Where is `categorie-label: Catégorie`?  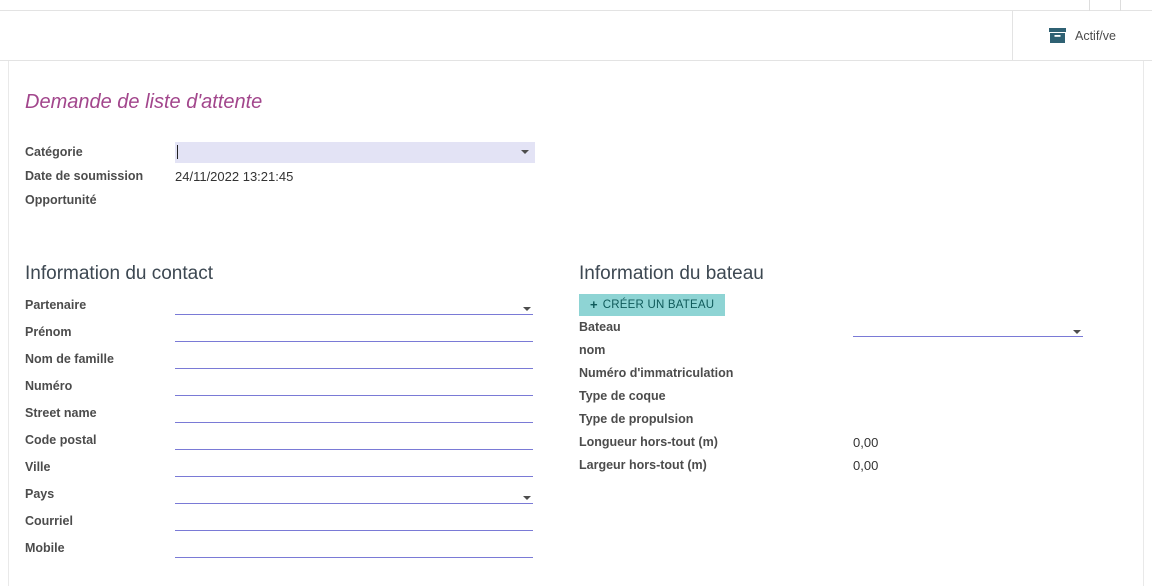 categorie-label: Catégorie is located at coordinates (54, 151).